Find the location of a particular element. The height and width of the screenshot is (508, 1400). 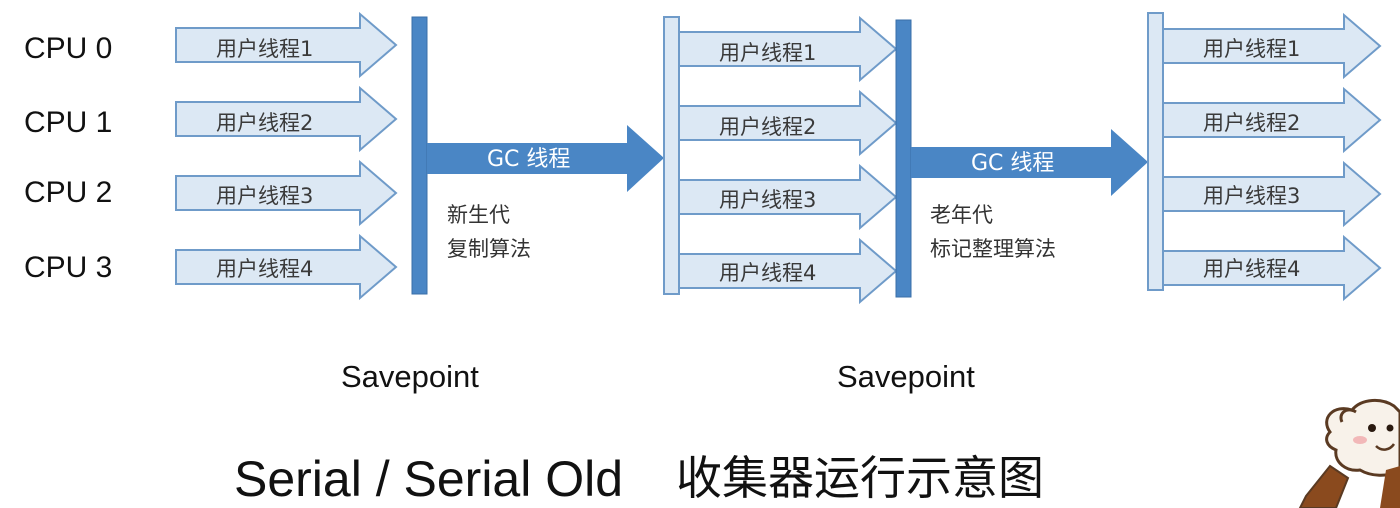

caption-cjk: 收集器运行示意图 is located at coordinates (860, 478).